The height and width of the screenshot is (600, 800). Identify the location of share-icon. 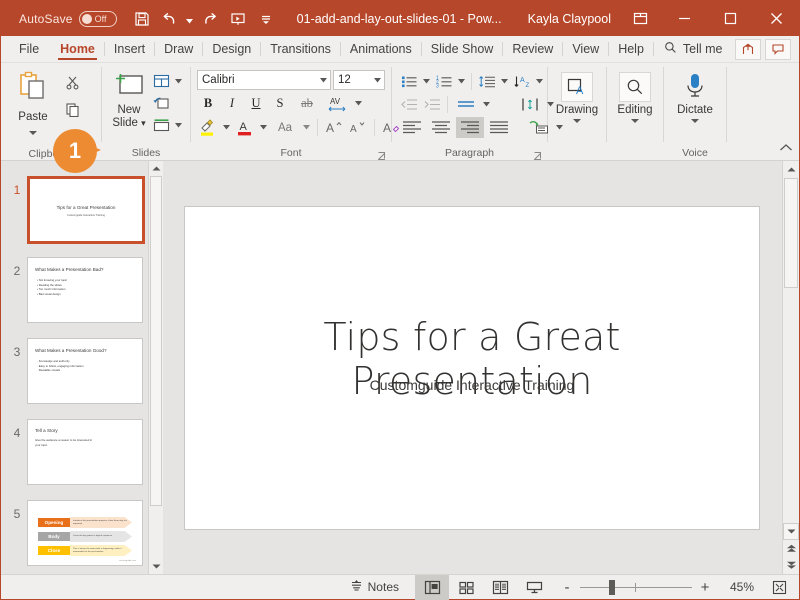
(748, 49).